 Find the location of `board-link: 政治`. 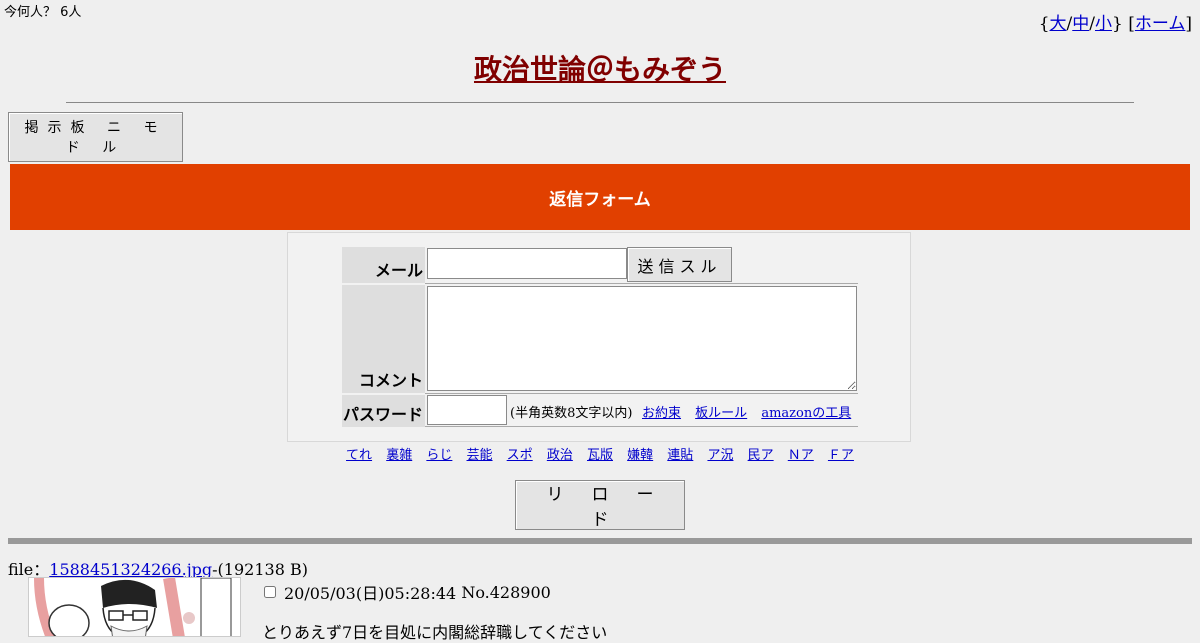

board-link: 政治 is located at coordinates (560, 455).